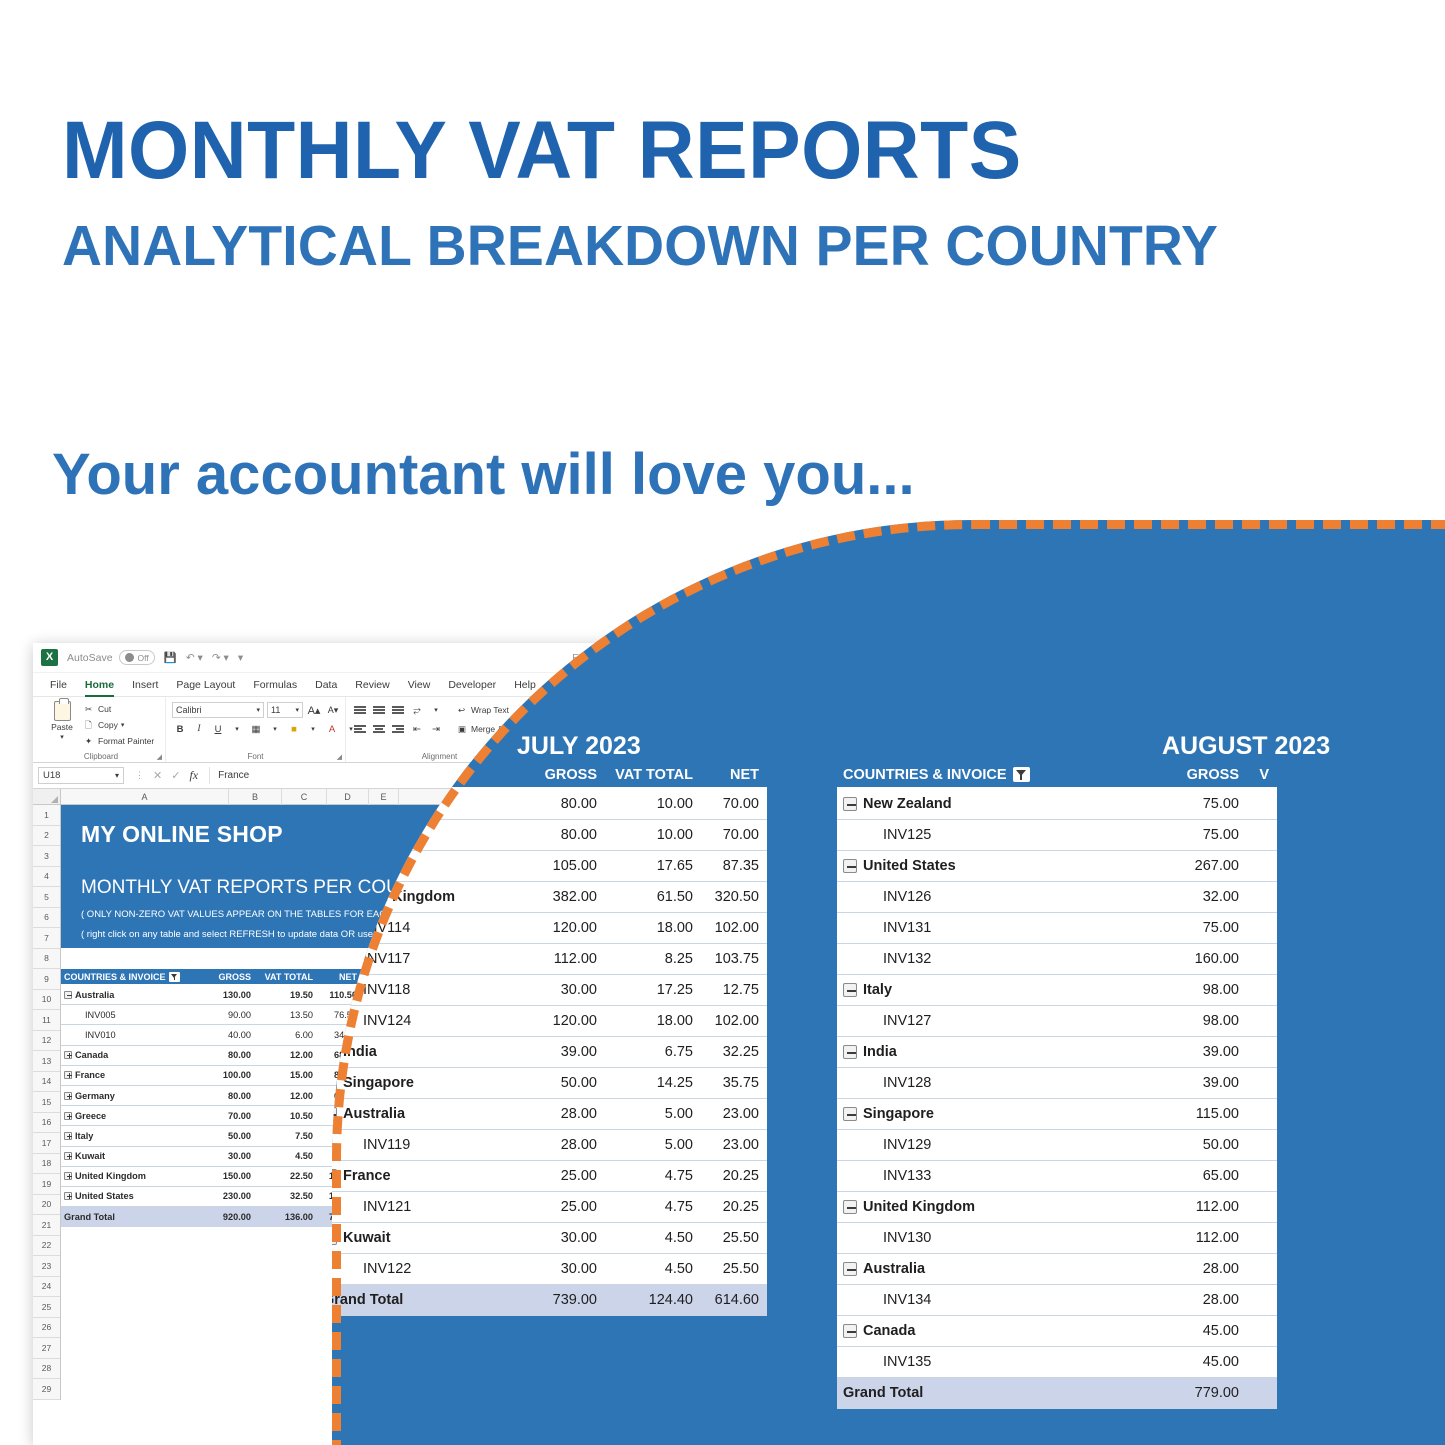  I want to click on table-row: 3.00, so click(811, 1015).